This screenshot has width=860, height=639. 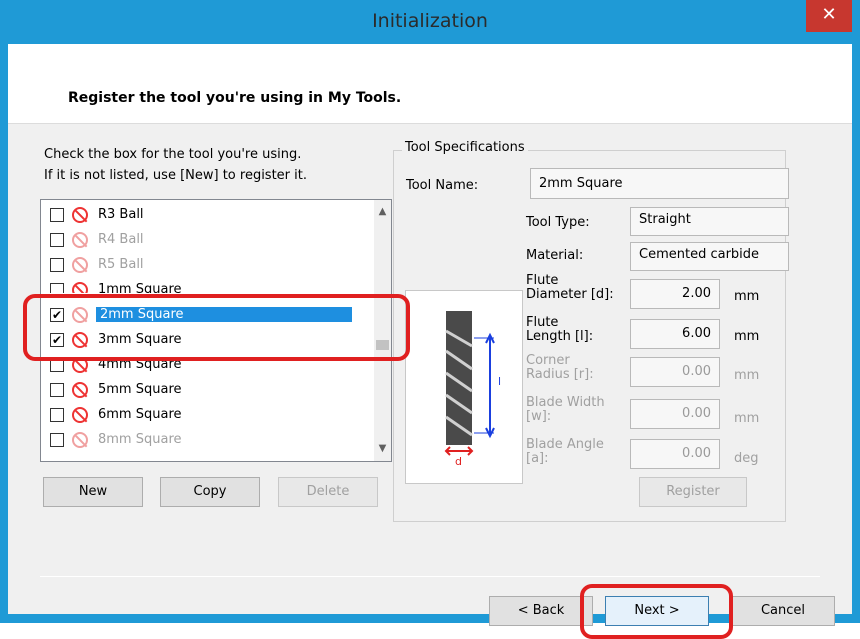 What do you see at coordinates (472, 389) in the screenshot?
I see `end-mill-illustration: l d` at bounding box center [472, 389].